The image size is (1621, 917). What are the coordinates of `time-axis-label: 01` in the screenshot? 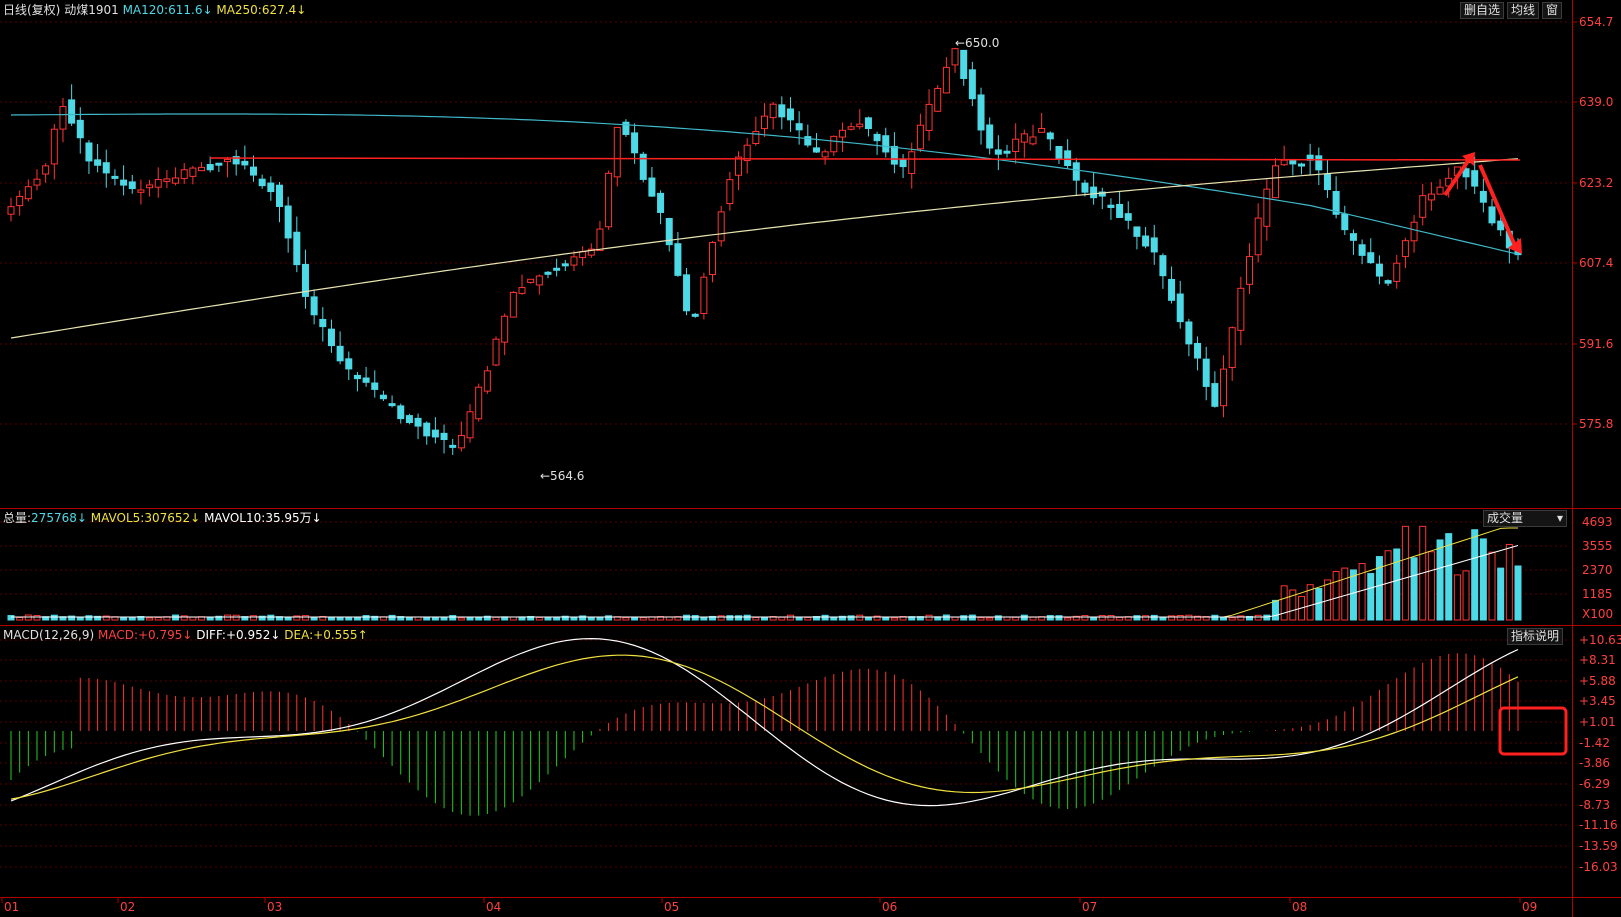 It's located at (11, 907).